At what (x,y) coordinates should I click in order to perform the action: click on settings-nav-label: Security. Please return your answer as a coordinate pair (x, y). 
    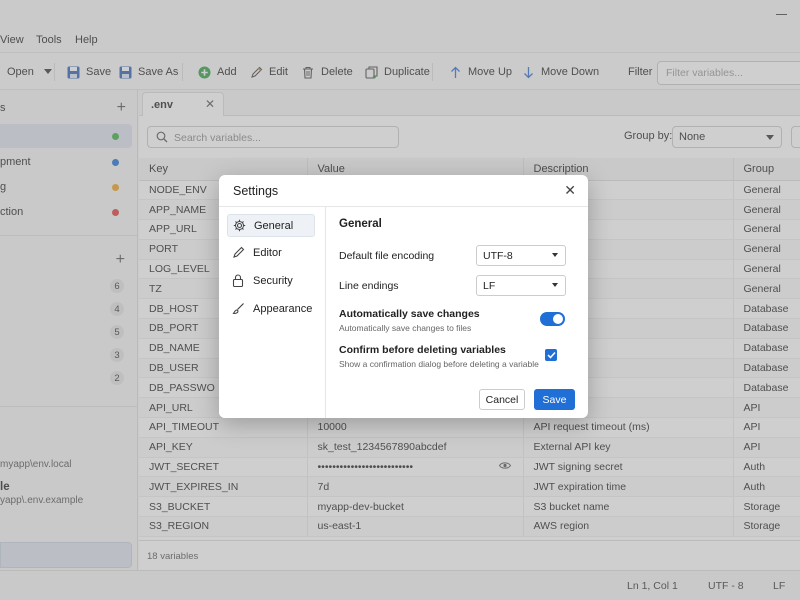
    Looking at the image, I should click on (273, 280).